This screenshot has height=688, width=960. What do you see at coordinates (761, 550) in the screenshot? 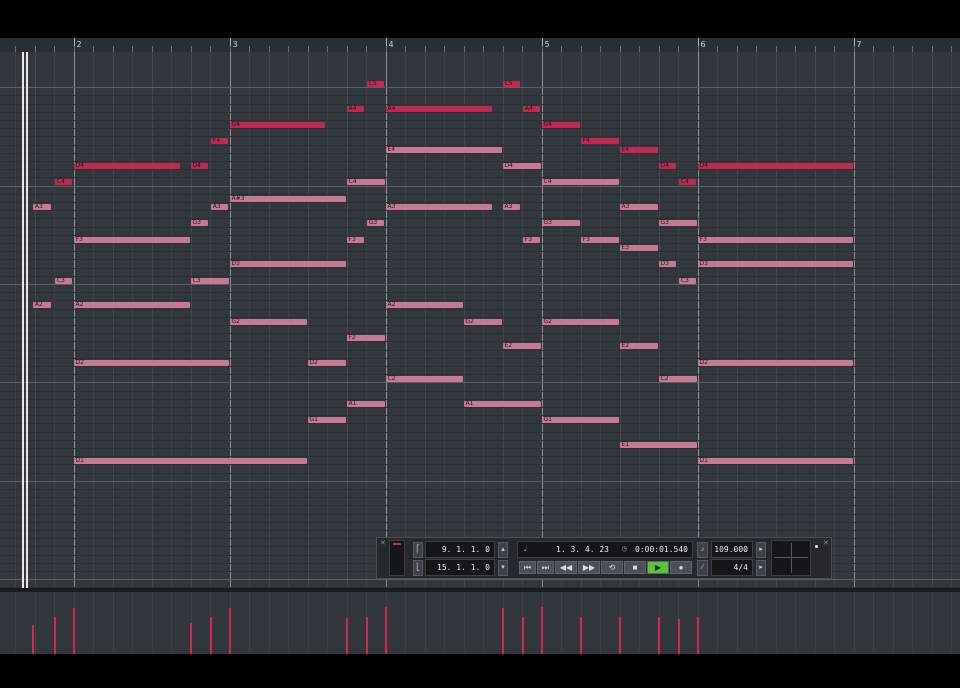
I see `sync-up-button: ▸` at bounding box center [761, 550].